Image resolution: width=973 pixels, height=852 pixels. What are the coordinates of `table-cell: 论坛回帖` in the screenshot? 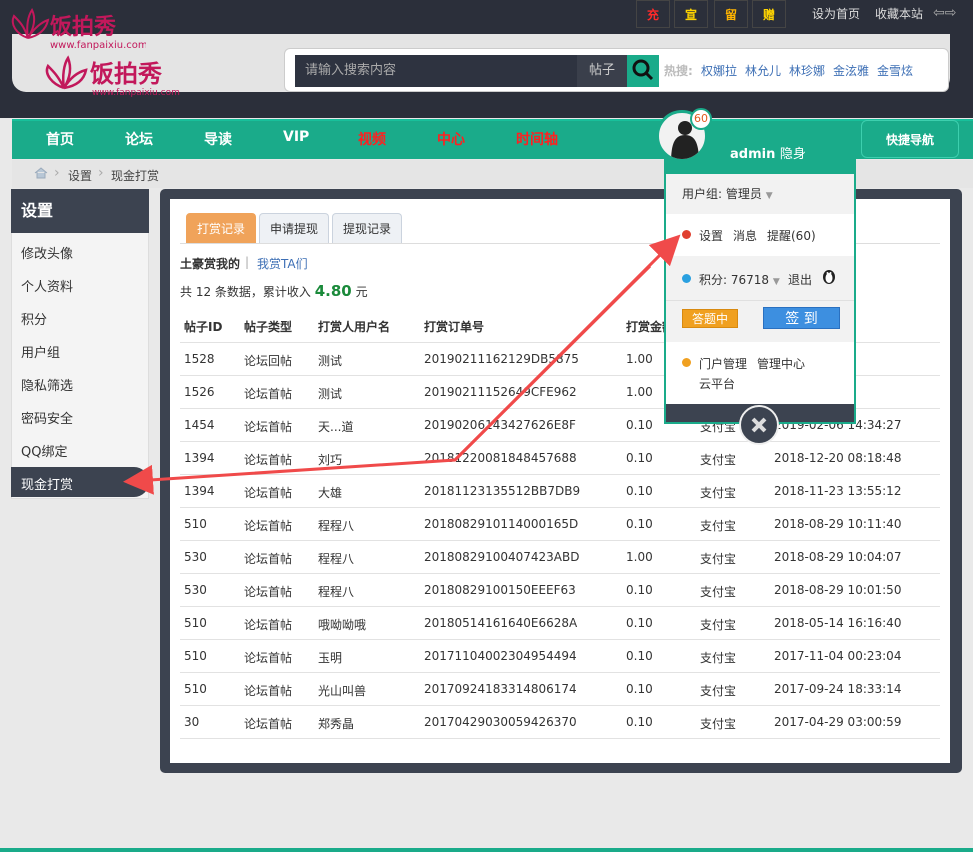 It's located at (268, 361).